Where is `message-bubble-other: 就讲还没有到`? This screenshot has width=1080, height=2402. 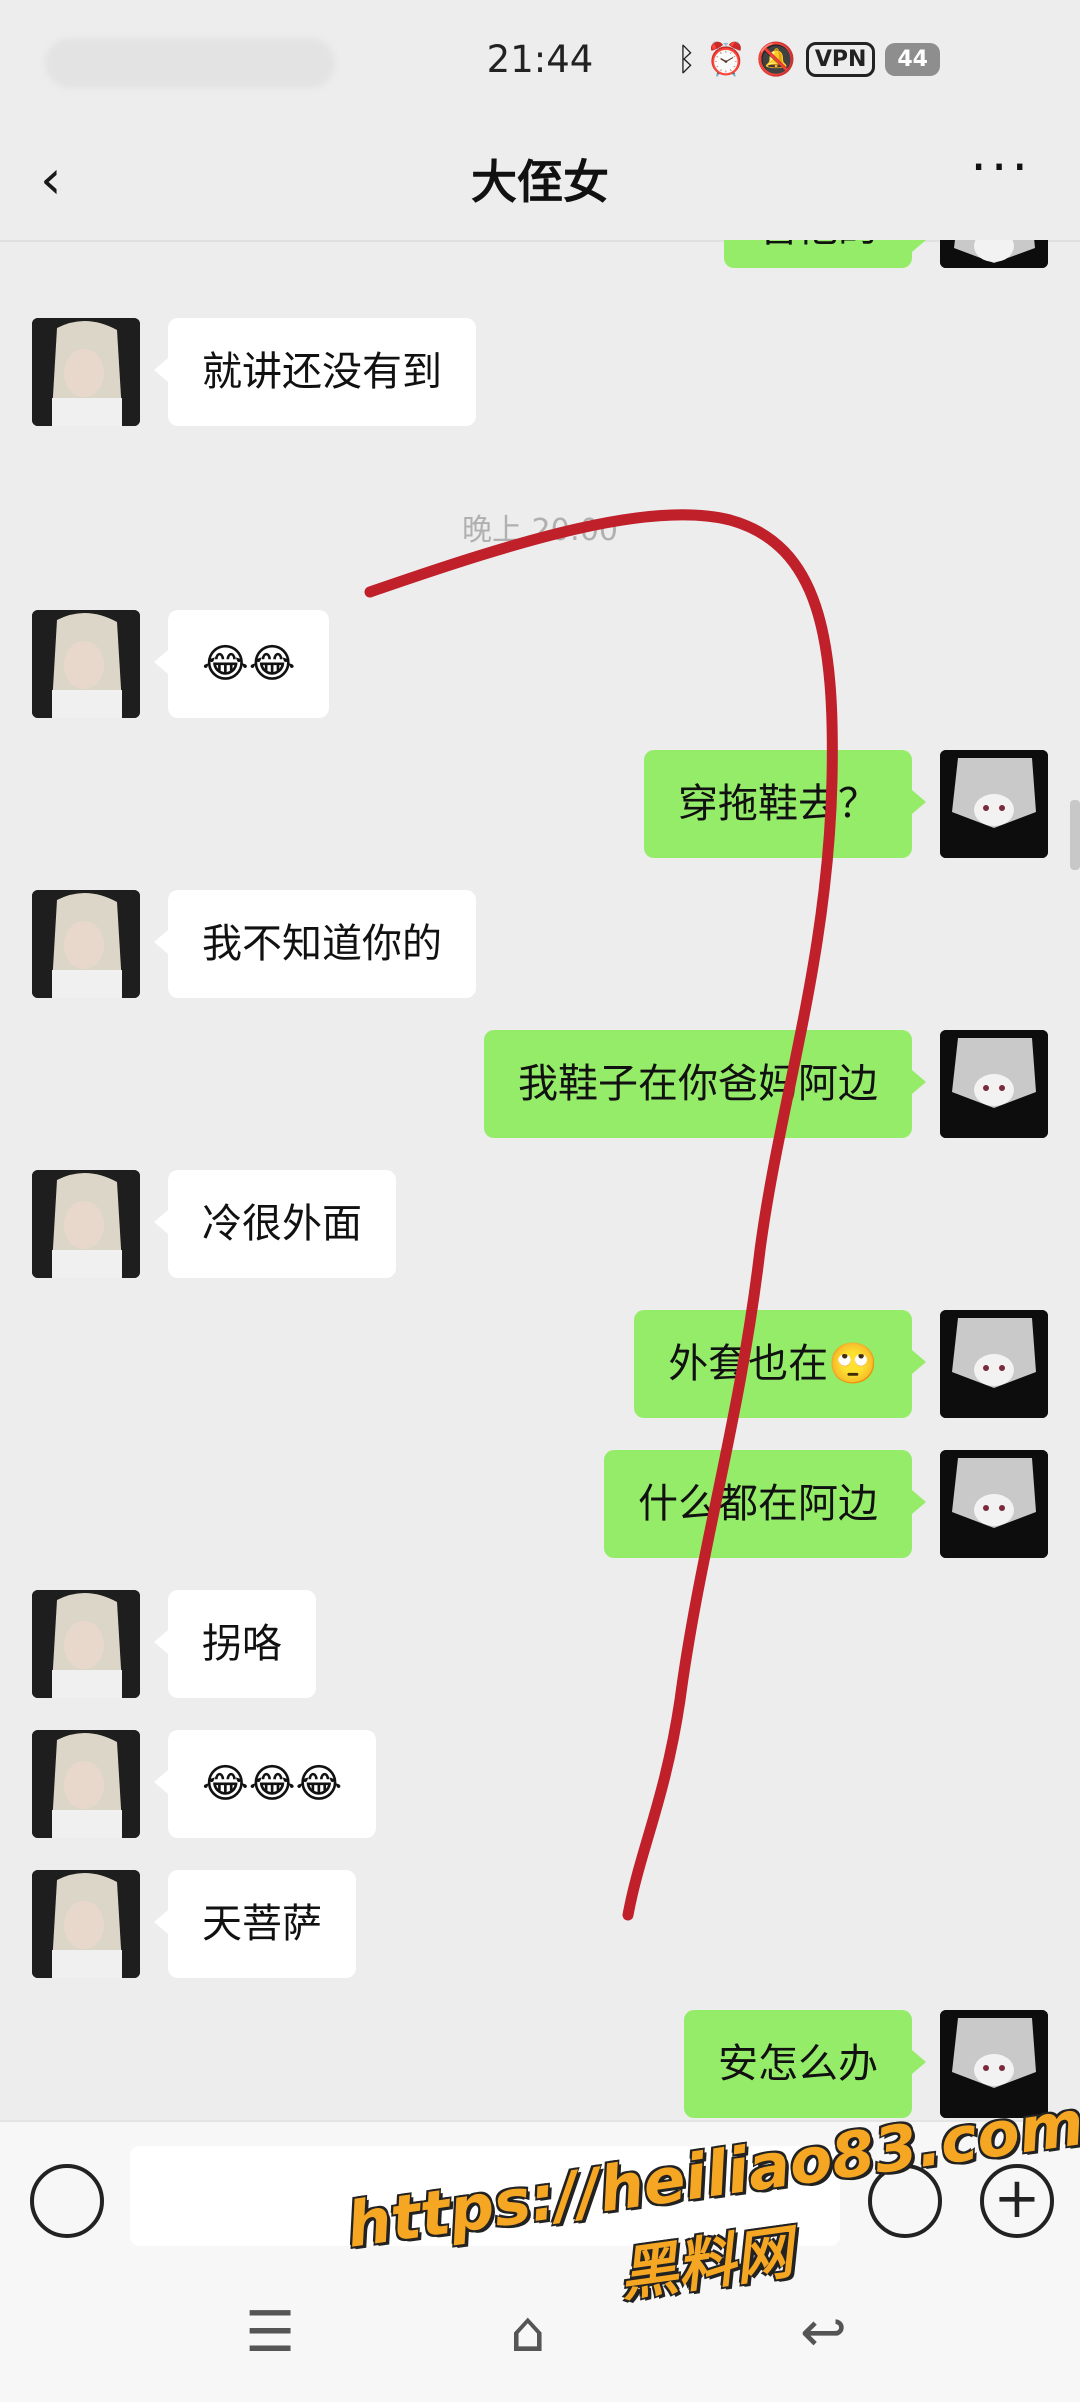
message-bubble-other: 就讲还没有到 is located at coordinates (315, 372).